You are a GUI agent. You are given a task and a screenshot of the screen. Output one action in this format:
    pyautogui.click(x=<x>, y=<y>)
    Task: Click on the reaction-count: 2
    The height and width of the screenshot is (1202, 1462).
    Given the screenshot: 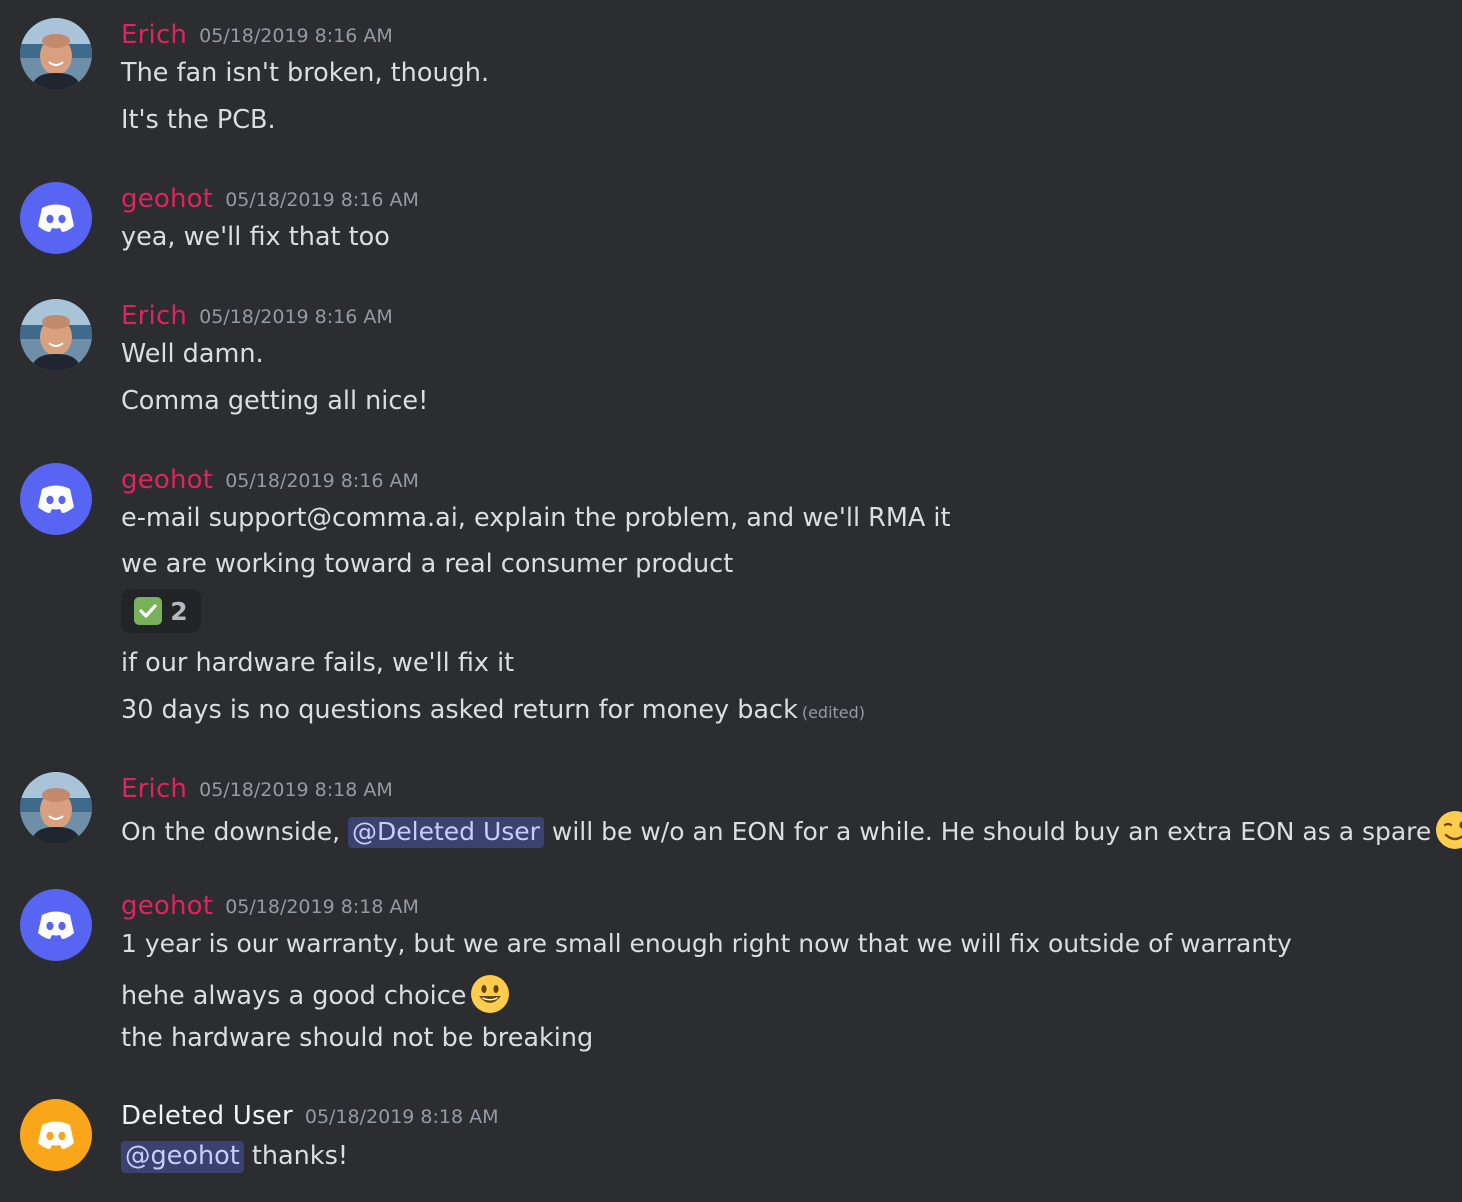 What is the action you would take?
    pyautogui.click(x=179, y=611)
    